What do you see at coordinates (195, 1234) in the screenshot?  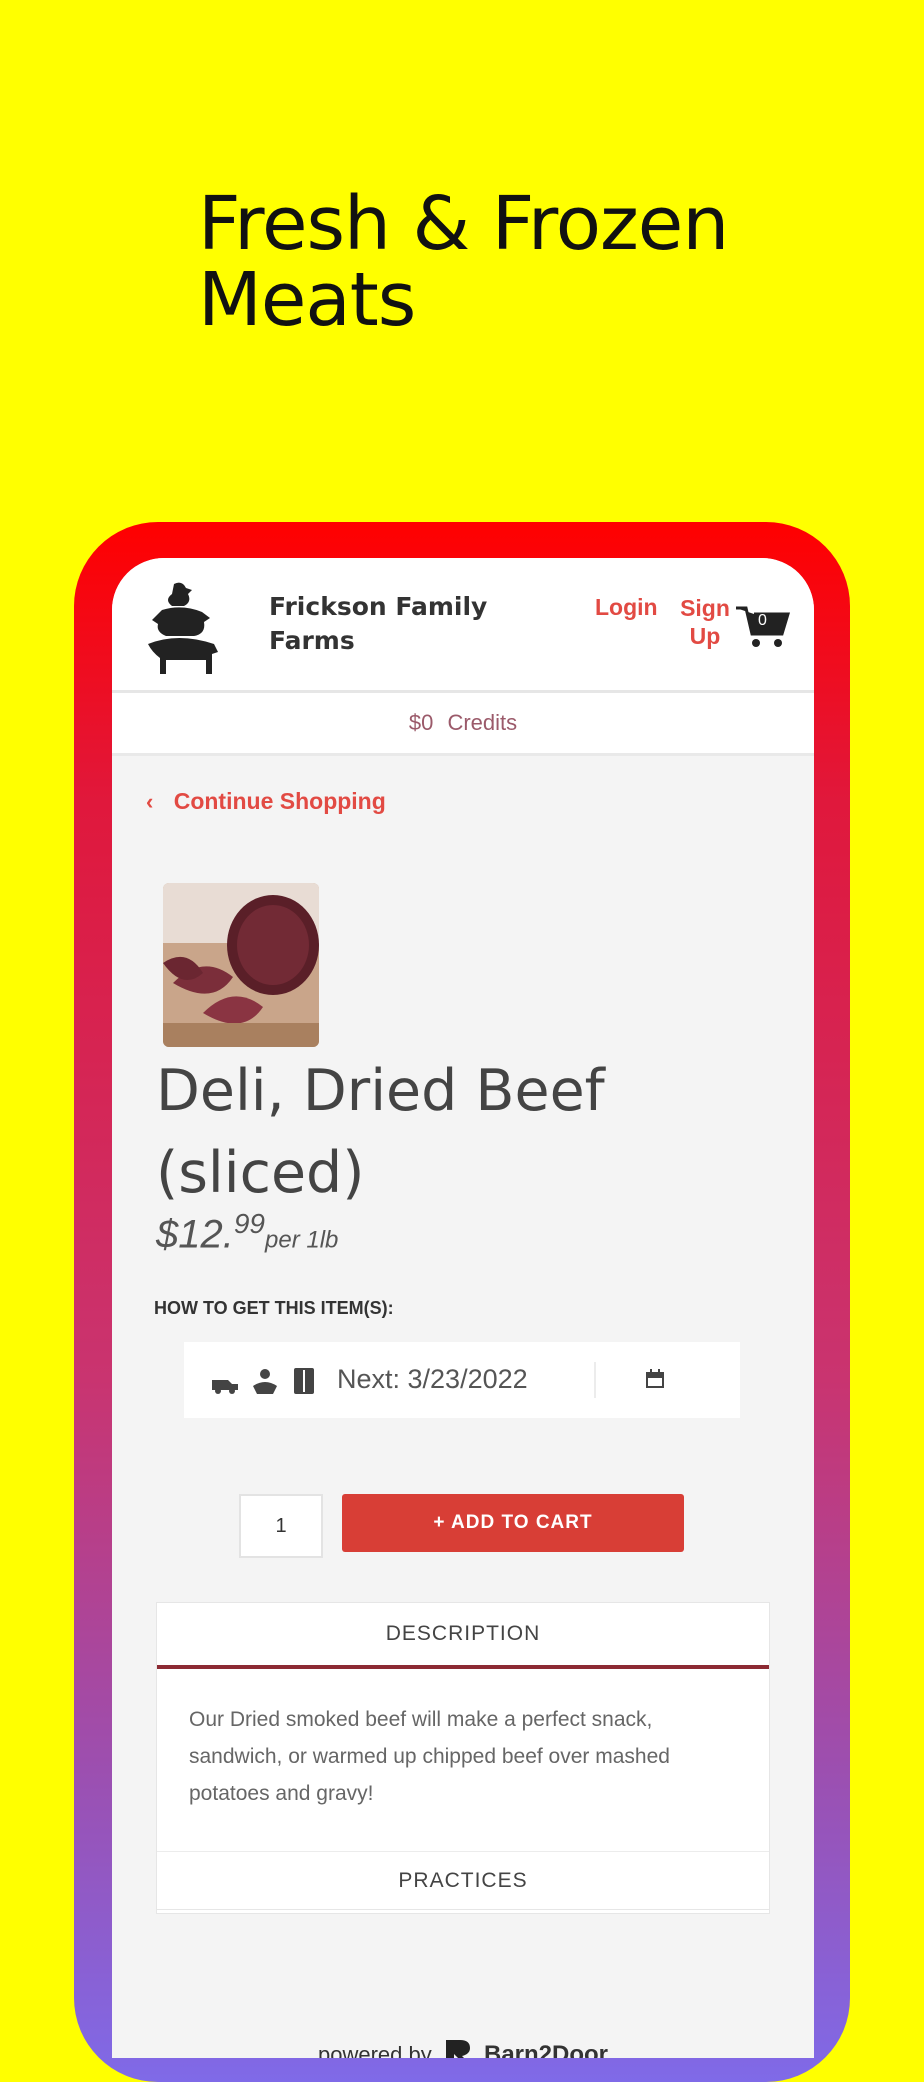 I see `price-whole: $12.` at bounding box center [195, 1234].